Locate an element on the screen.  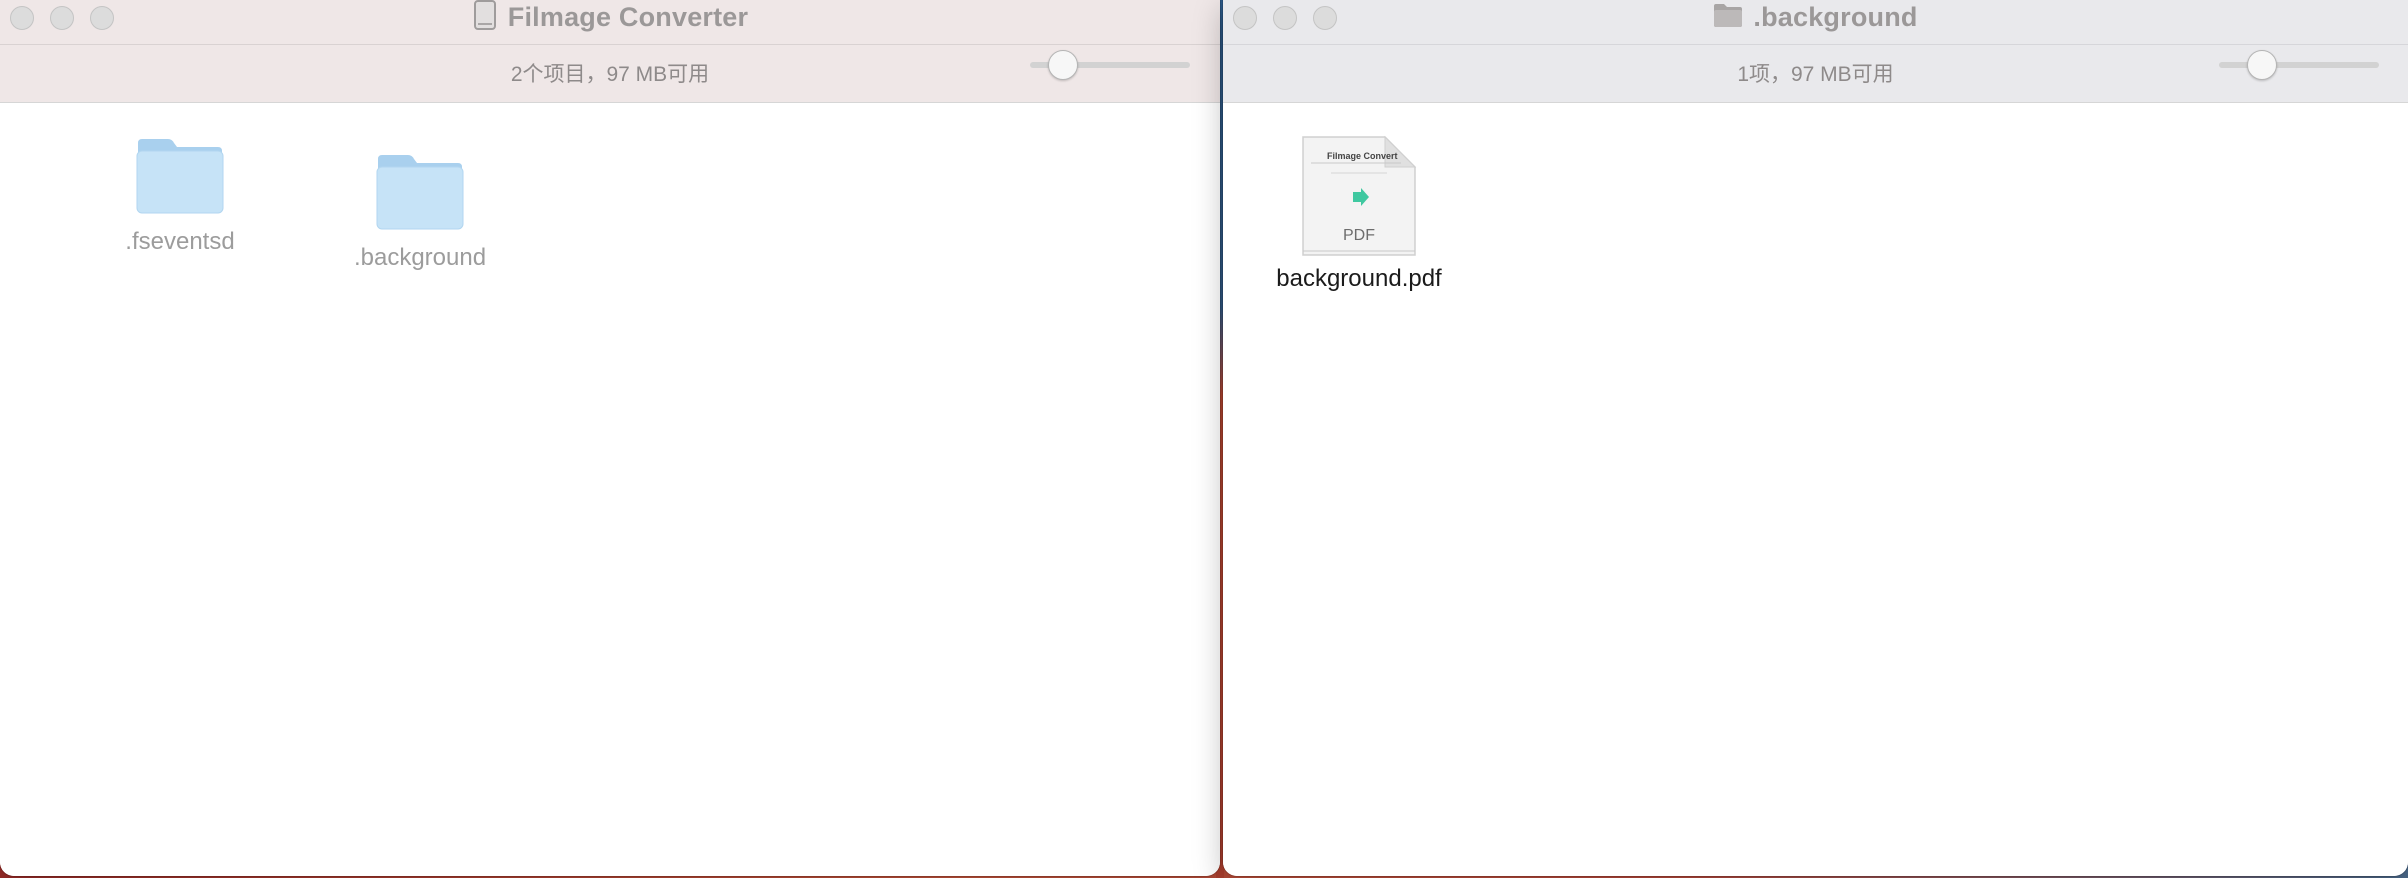
drive-icon is located at coordinates (485, 17).